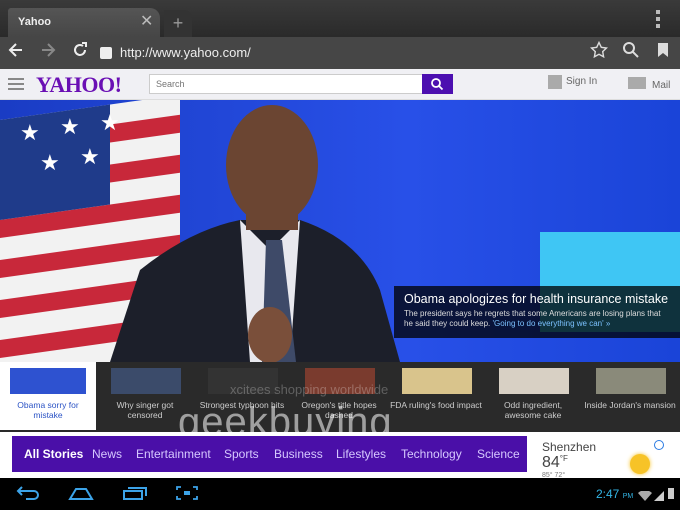 The height and width of the screenshot is (510, 680). Describe the element at coordinates (601, 457) in the screenshot. I see `weather-widget: Shenzhen 84°F 85° 72°` at that location.